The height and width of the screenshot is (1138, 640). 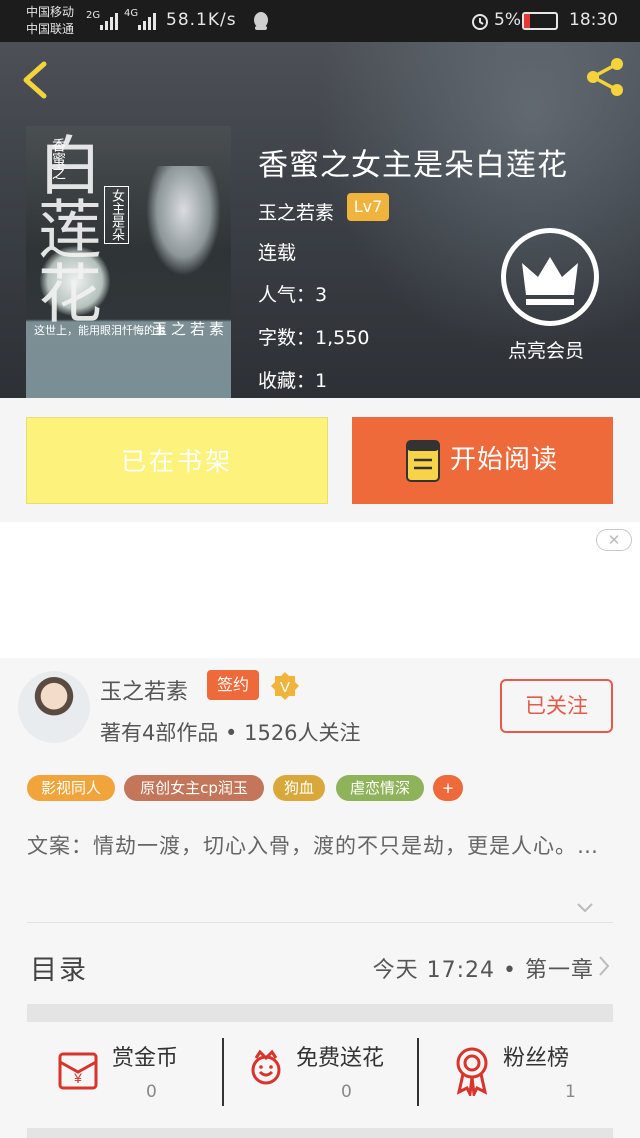 What do you see at coordinates (266, 1067) in the screenshot?
I see `flower-icon` at bounding box center [266, 1067].